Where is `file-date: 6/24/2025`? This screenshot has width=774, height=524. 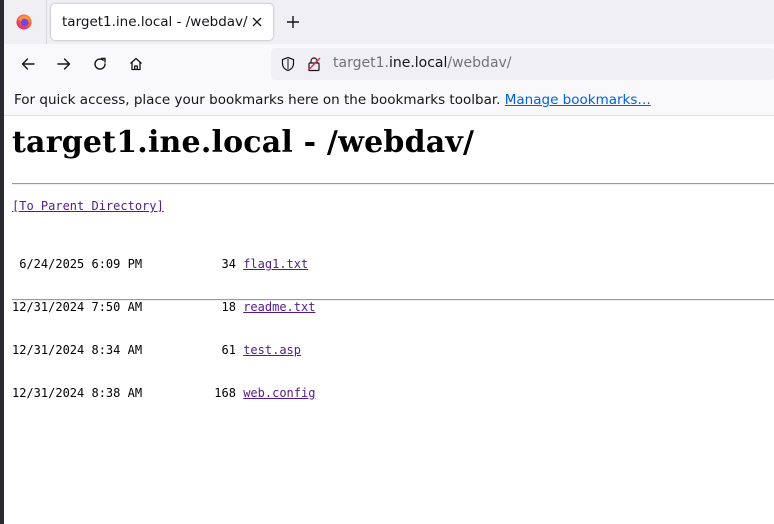 file-date: 6/24/2025 is located at coordinates (48, 264).